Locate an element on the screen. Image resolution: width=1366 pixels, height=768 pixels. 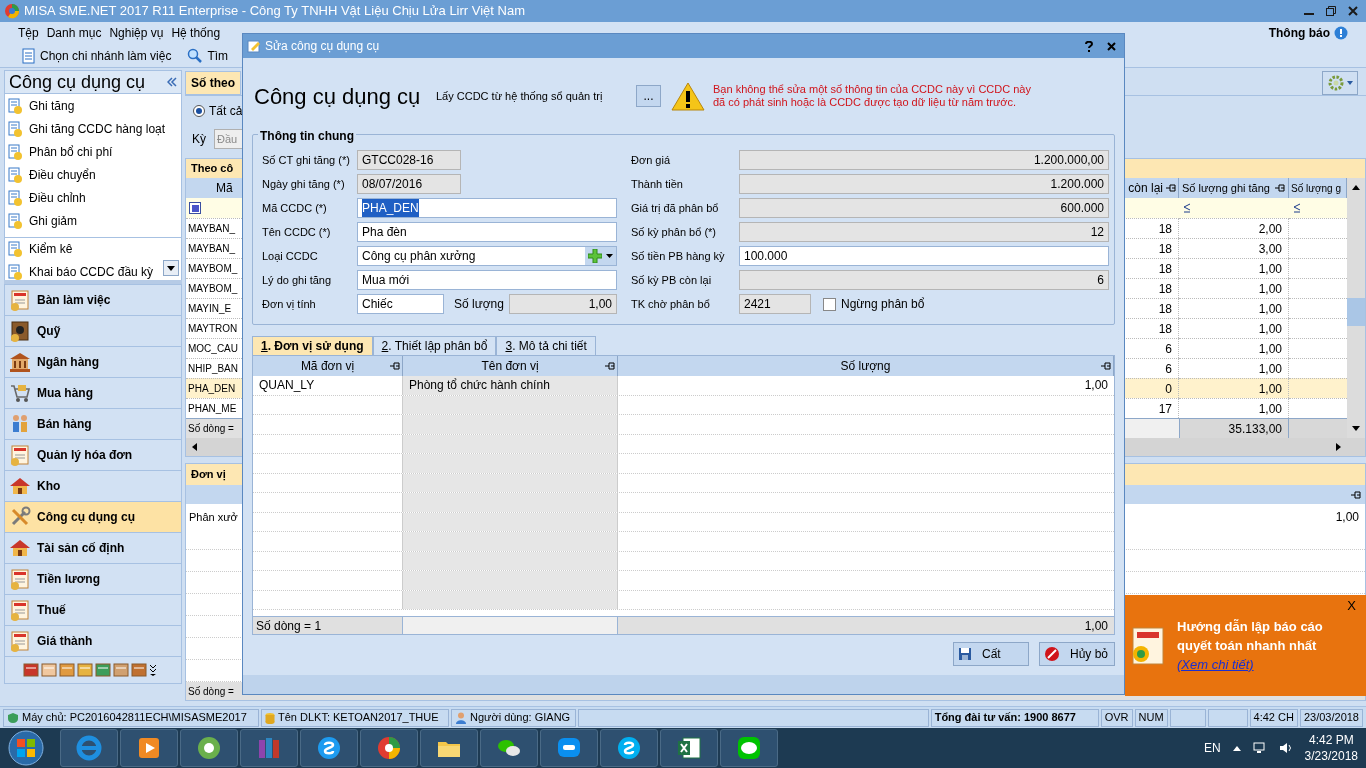
field-label: Số lượng is located at coordinates (479, 304).